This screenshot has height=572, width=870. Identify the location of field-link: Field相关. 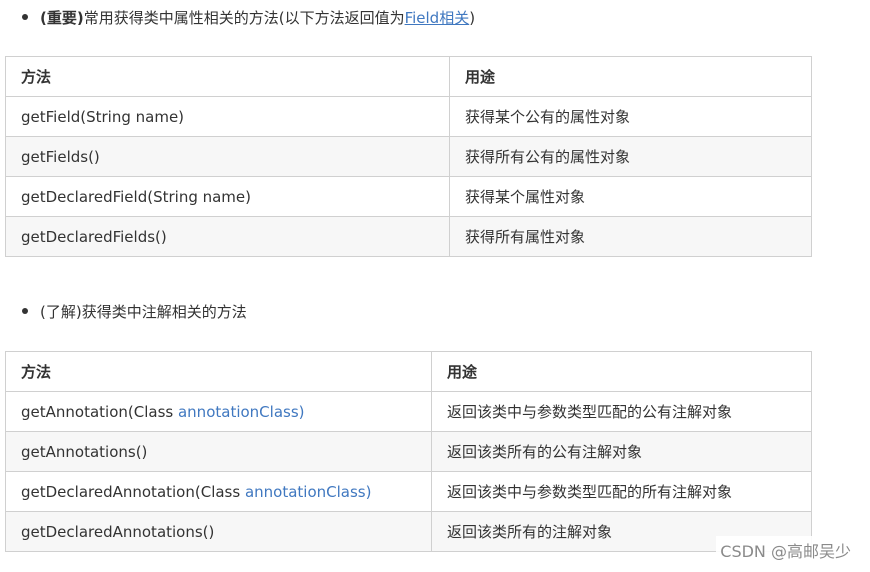
(437, 18).